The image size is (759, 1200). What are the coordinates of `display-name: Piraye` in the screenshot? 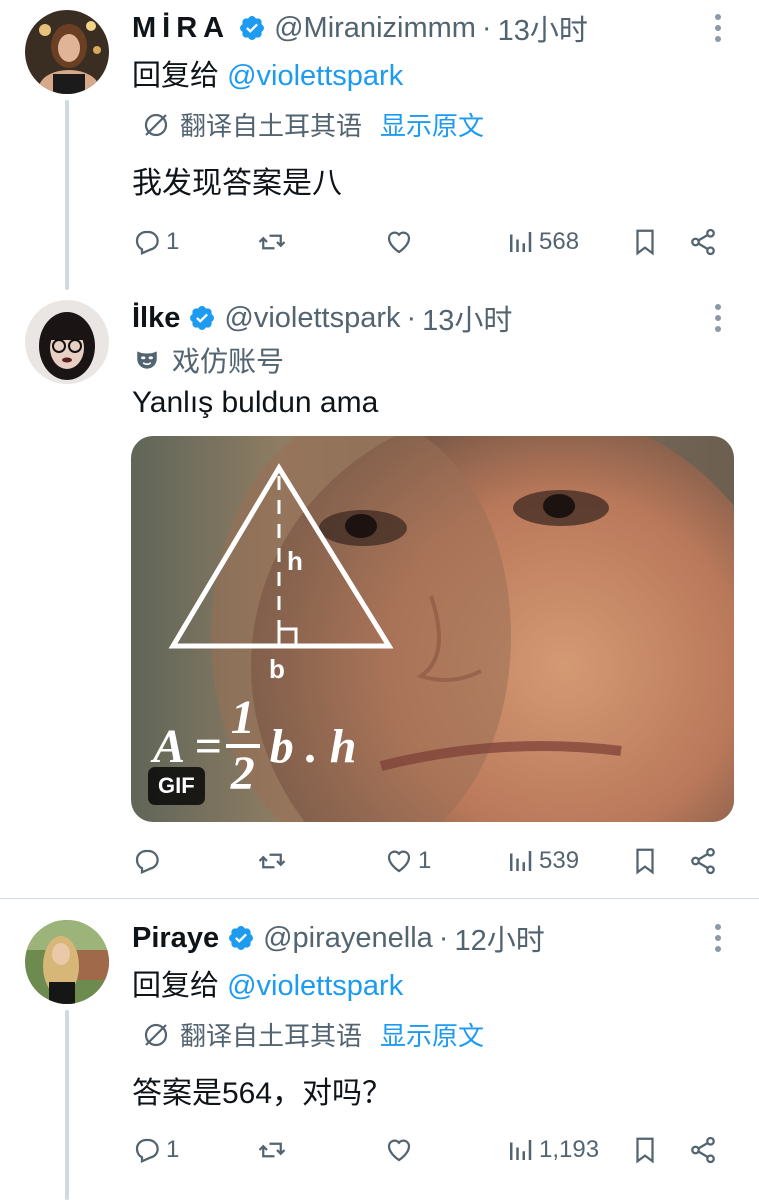 It's located at (175, 938).